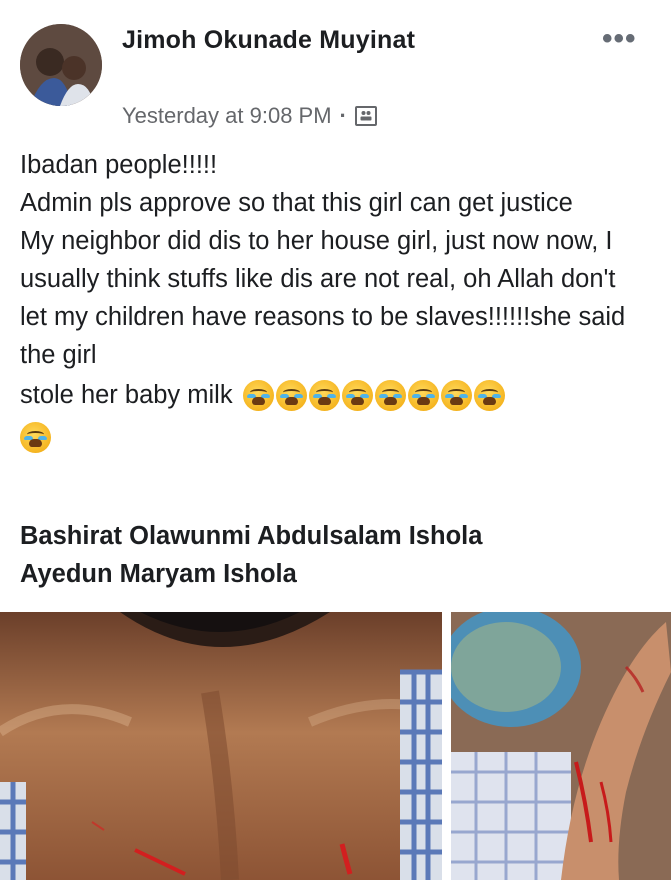  What do you see at coordinates (227, 116) in the screenshot?
I see `post-timestamp: Yesterday at 9:08 PM` at bounding box center [227, 116].